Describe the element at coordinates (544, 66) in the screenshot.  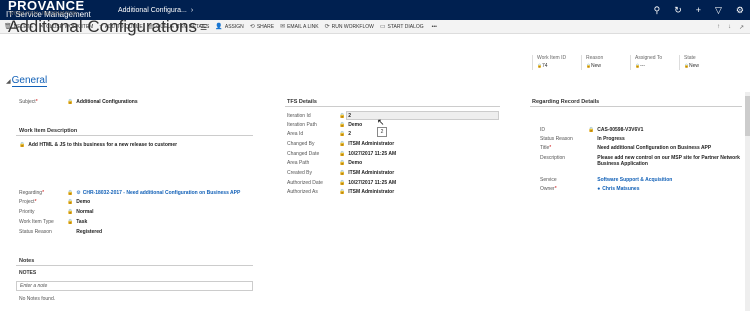
I see `header-field-value-text: 74` at that location.